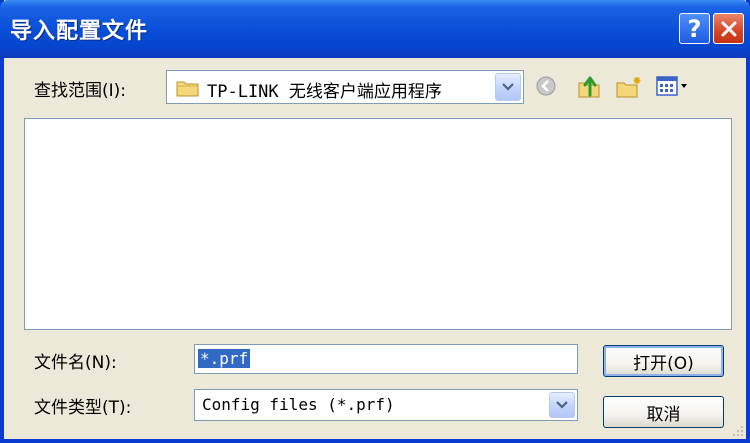 The image size is (750, 443). I want to click on filetype-dropdown-button, so click(562, 405).